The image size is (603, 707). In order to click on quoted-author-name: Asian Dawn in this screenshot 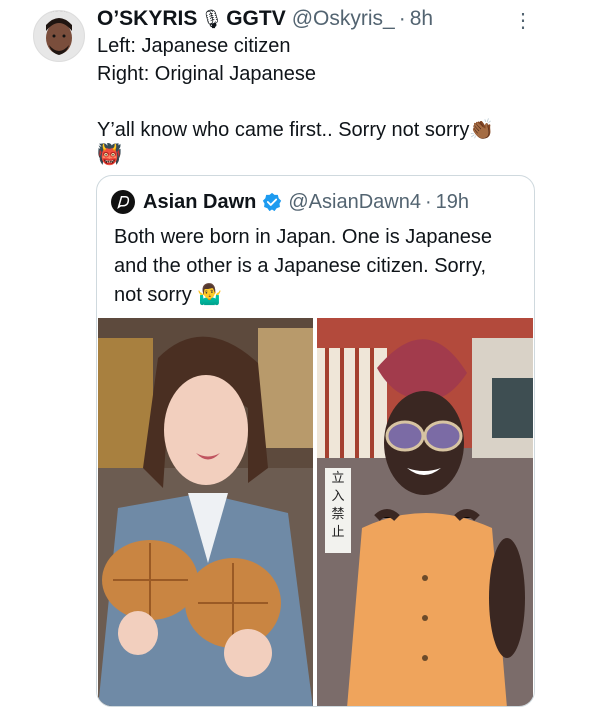, I will do `click(199, 202)`.